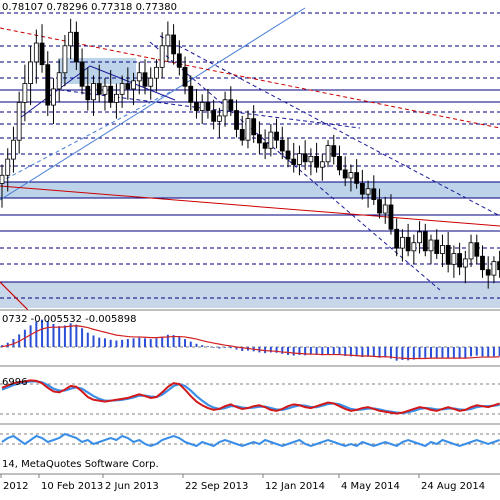 The width and height of the screenshot is (500, 500). What do you see at coordinates (250, 295) in the screenshot?
I see `support-zone` at bounding box center [250, 295].